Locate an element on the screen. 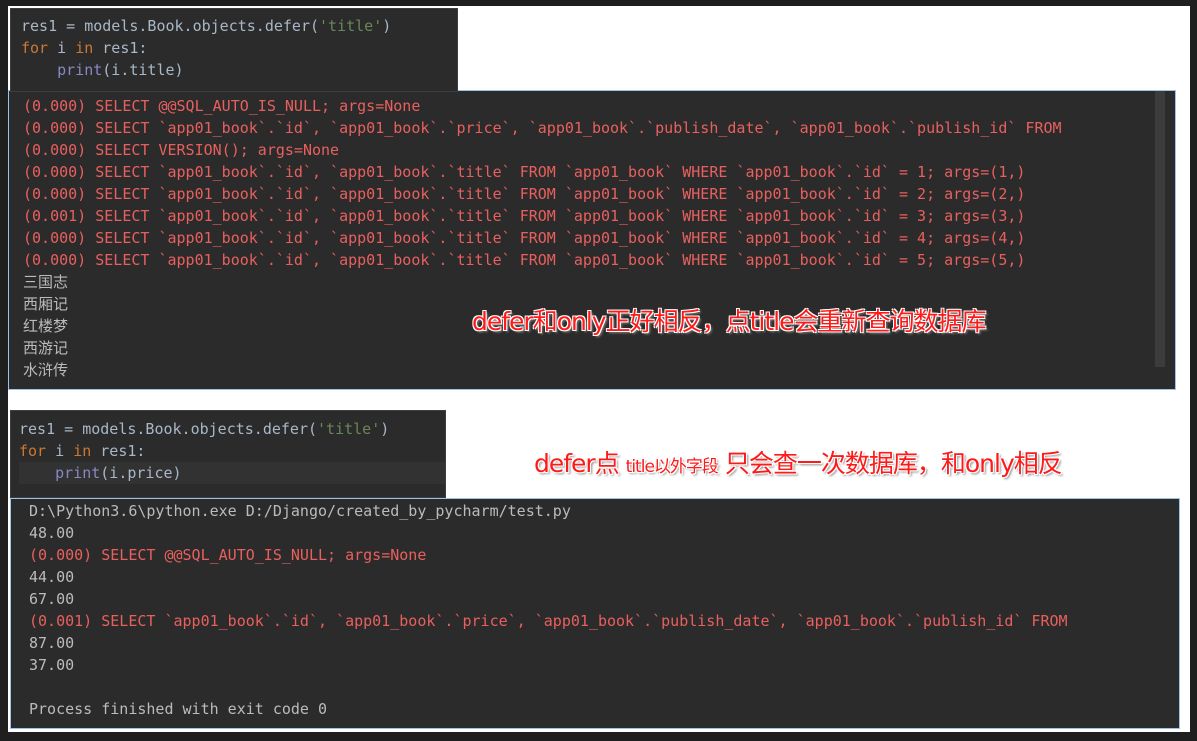 This screenshot has width=1197, height=741. output-line: 67.00 is located at coordinates (52, 599).